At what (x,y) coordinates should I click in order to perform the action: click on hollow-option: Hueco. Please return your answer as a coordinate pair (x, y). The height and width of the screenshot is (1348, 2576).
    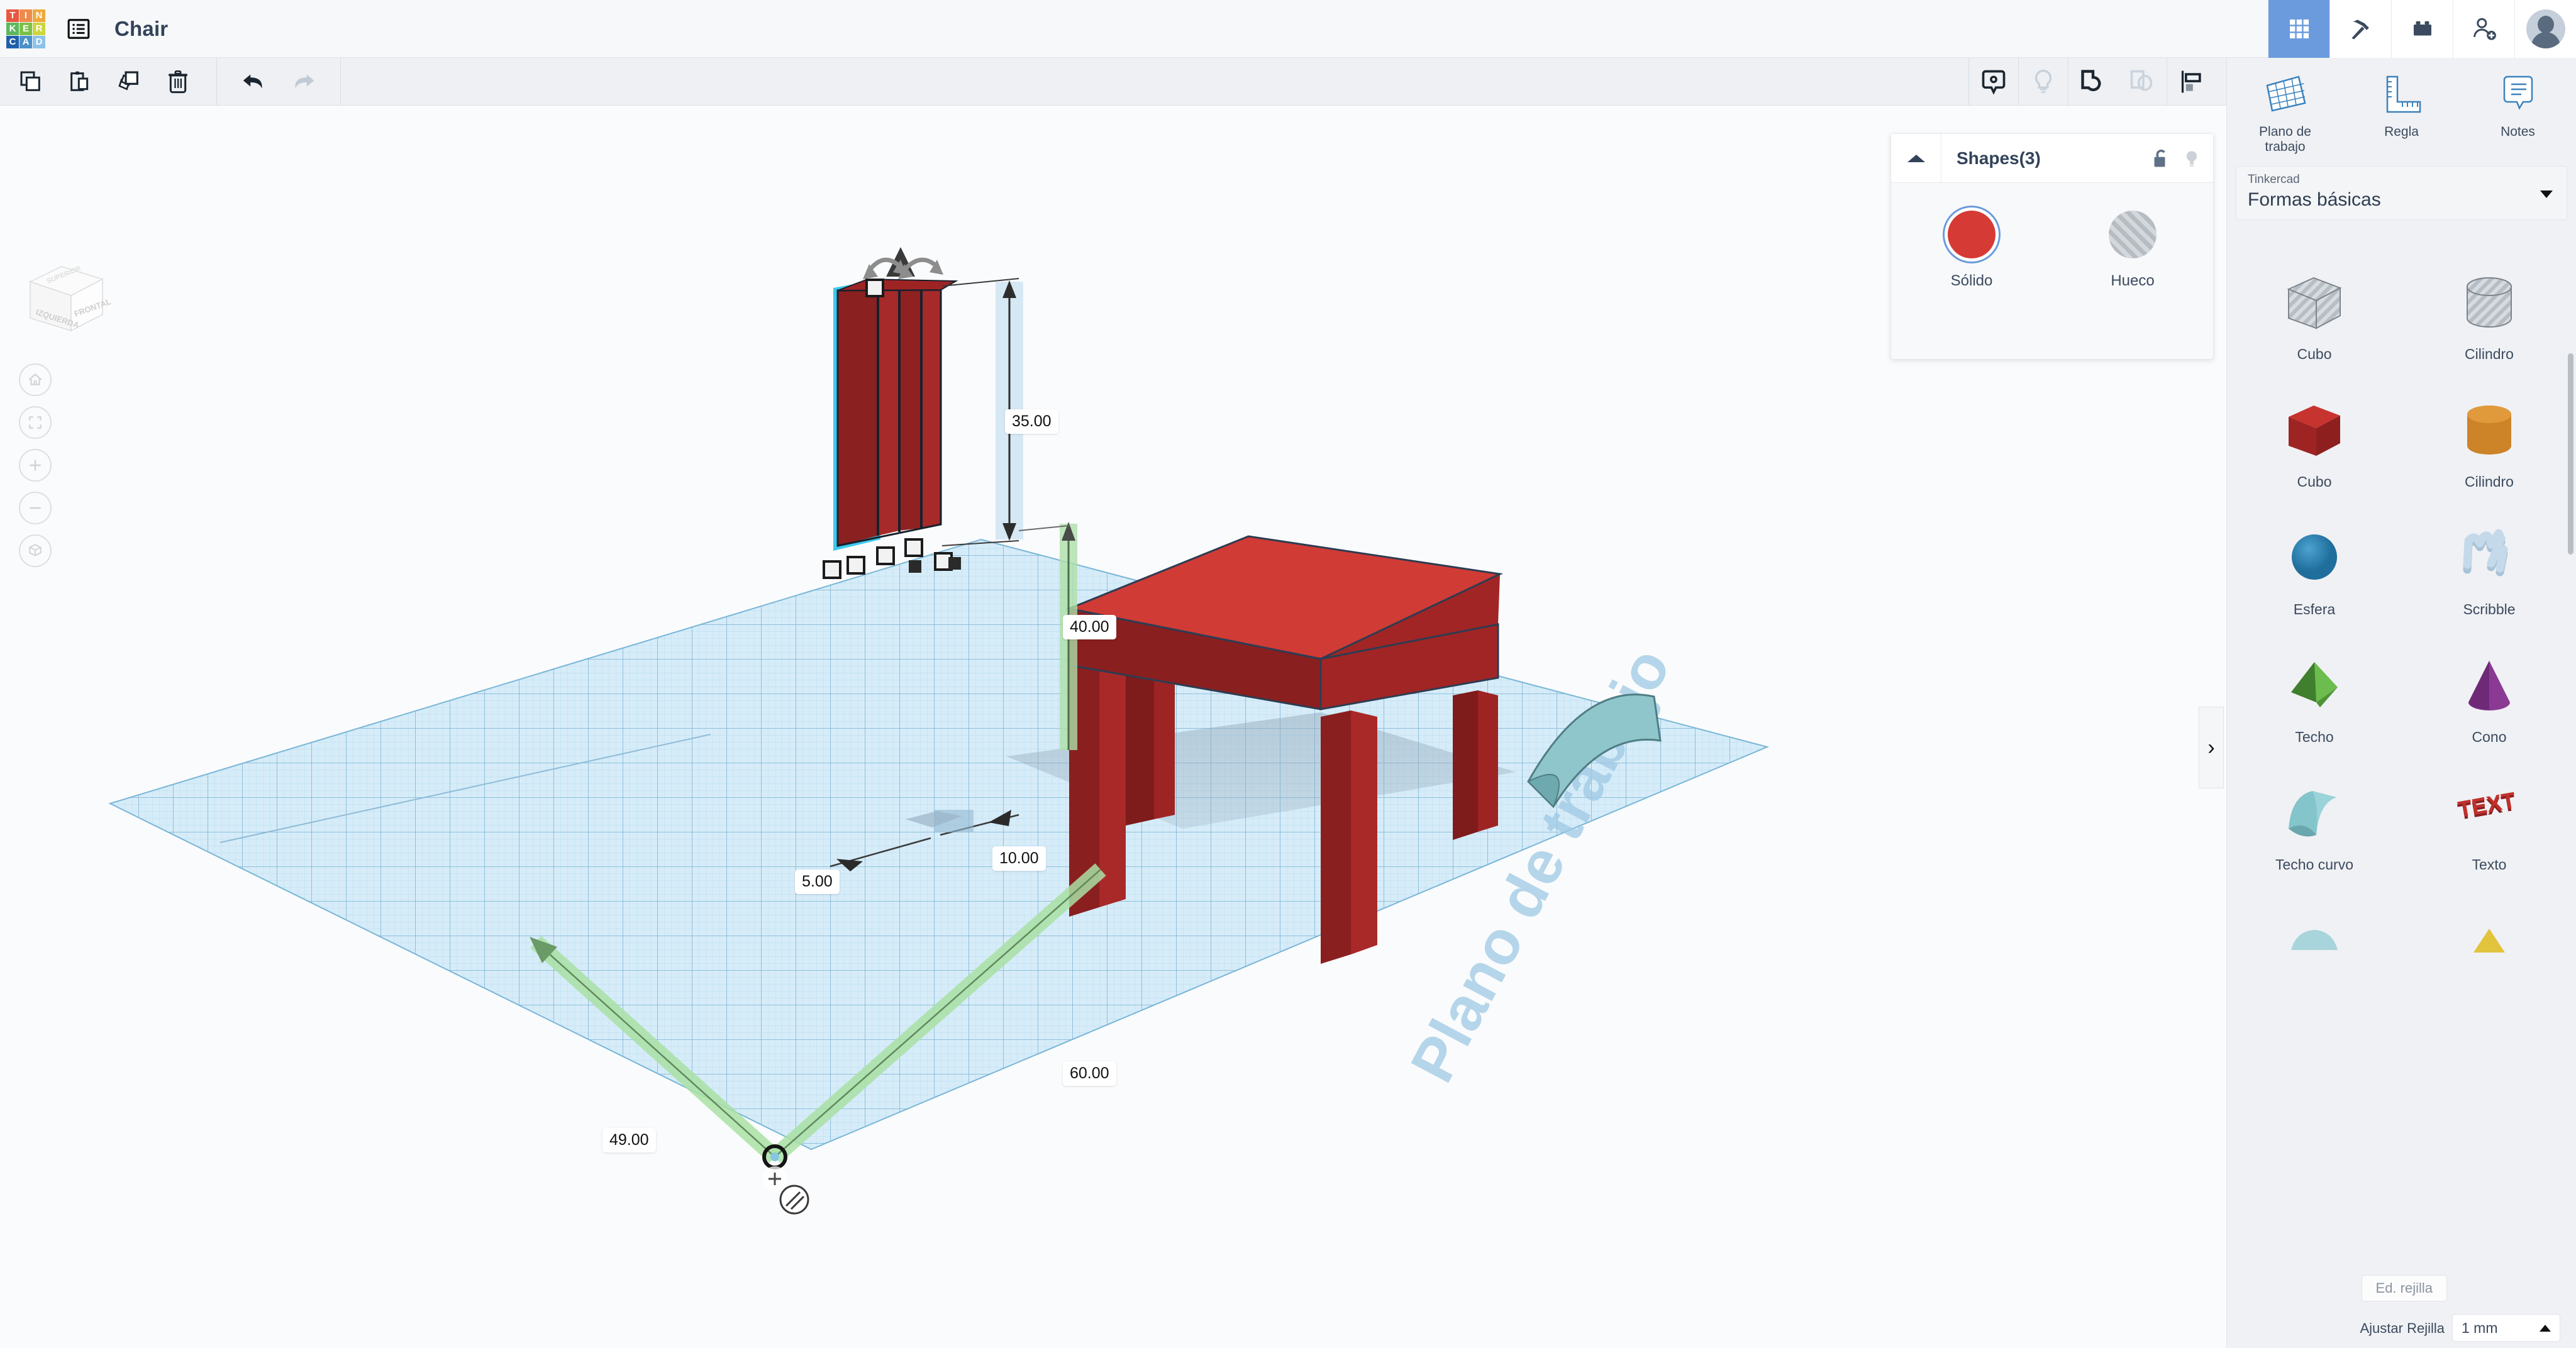
    Looking at the image, I should click on (2132, 250).